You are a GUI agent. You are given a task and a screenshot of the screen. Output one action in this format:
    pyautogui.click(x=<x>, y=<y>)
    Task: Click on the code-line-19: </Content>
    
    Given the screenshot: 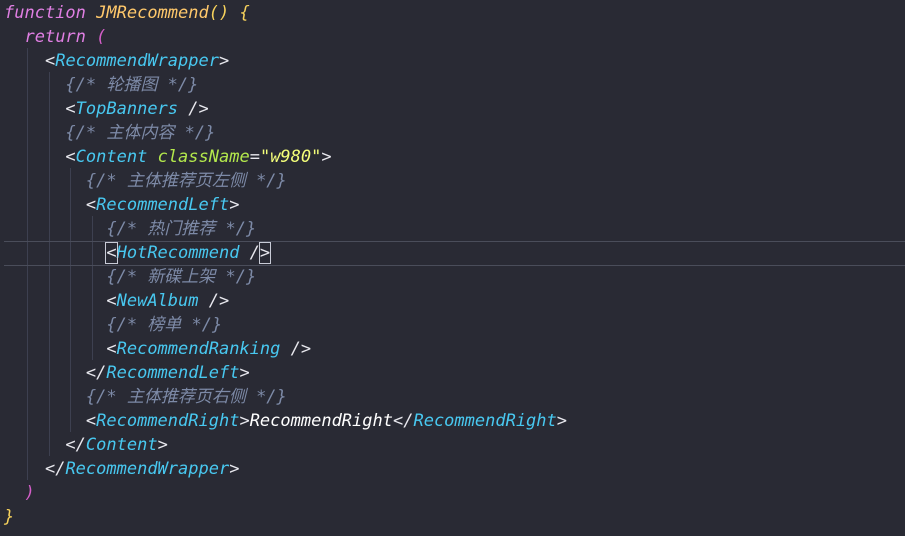 What is the action you would take?
    pyautogui.click(x=86, y=445)
    